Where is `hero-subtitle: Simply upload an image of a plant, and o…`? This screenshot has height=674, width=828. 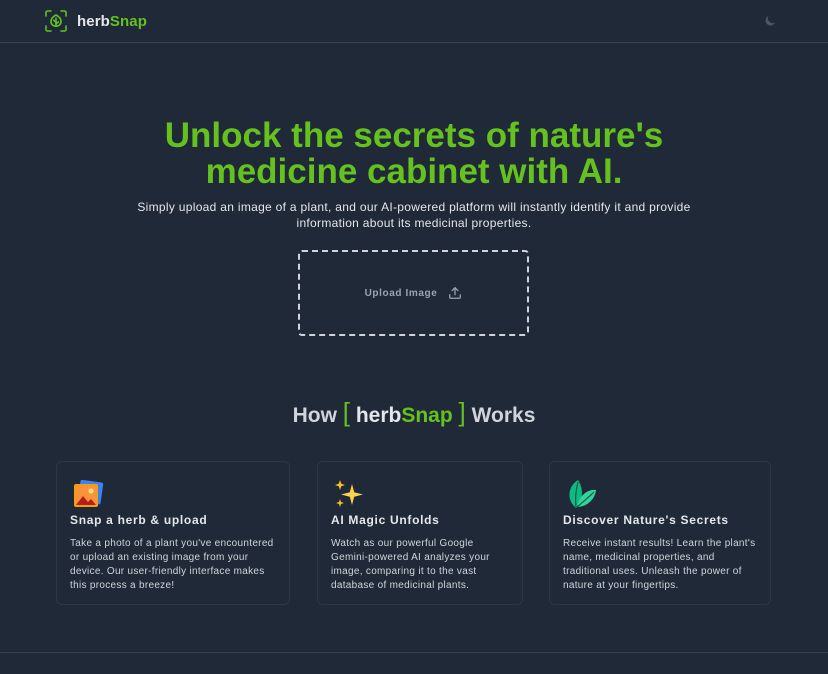 hero-subtitle: Simply upload an image of a plant, and o… is located at coordinates (414, 215).